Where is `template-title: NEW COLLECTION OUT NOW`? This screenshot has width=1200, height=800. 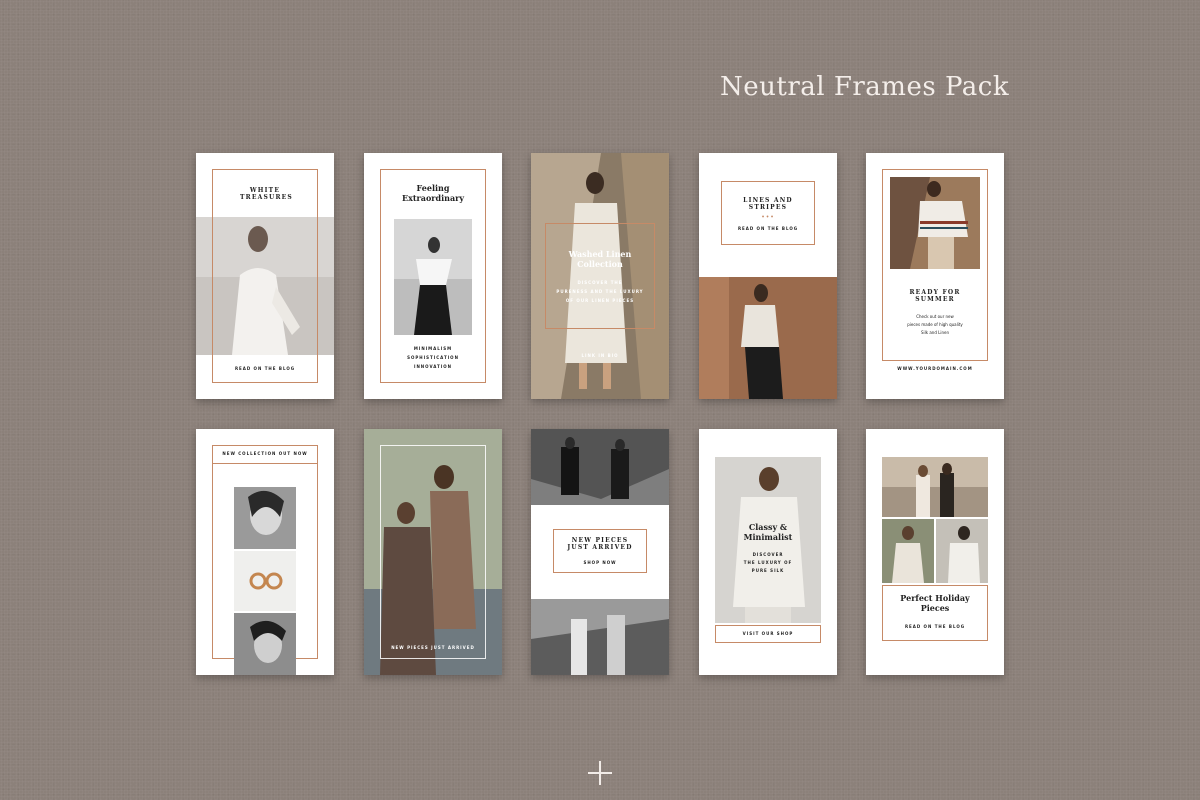
template-title: NEW COLLECTION OUT NOW is located at coordinates (265, 453).